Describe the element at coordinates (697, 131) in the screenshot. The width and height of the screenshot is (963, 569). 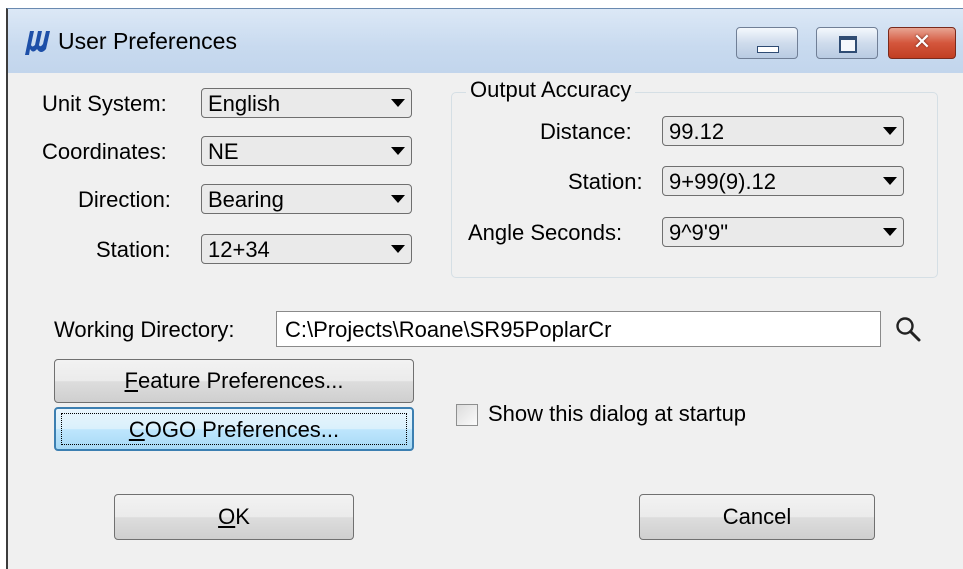
I see `distance-value: 99.12` at that location.